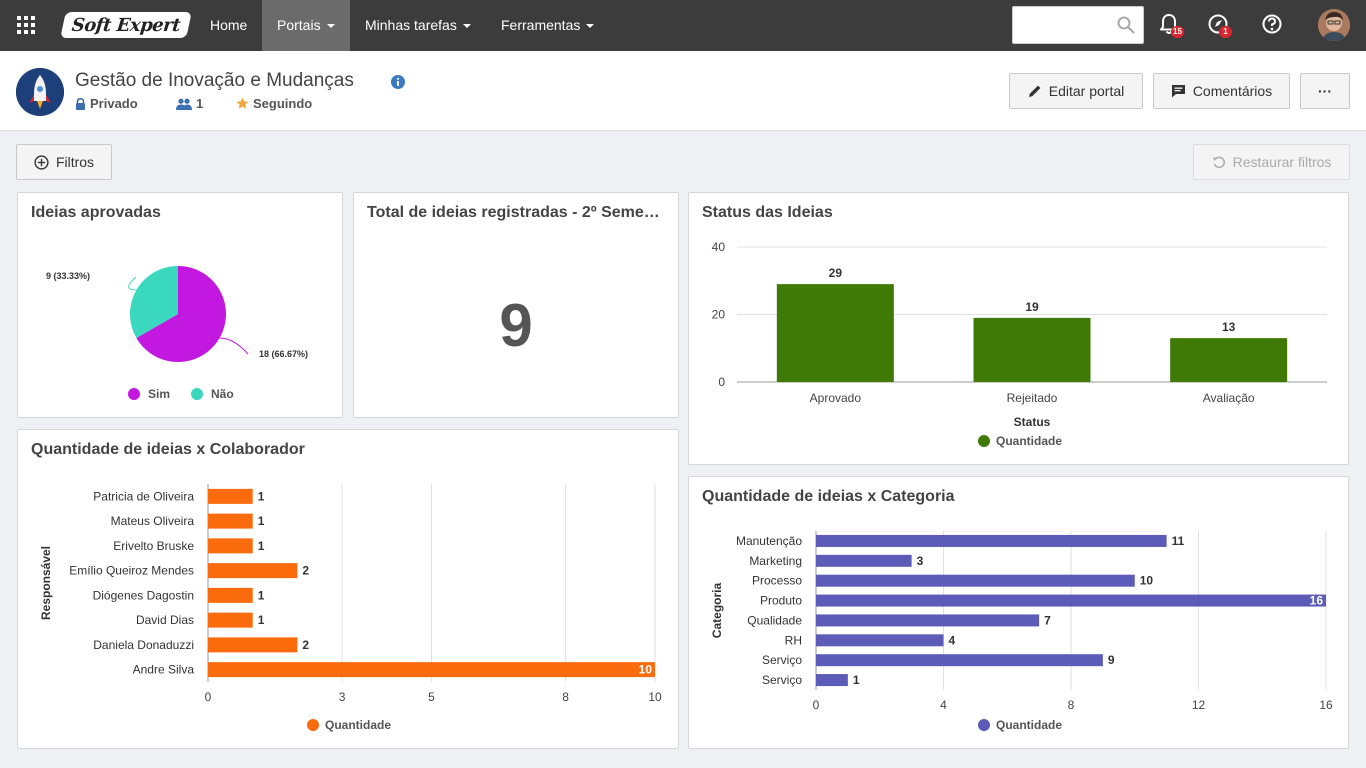 The height and width of the screenshot is (768, 1366). I want to click on search-input, so click(1069, 25).